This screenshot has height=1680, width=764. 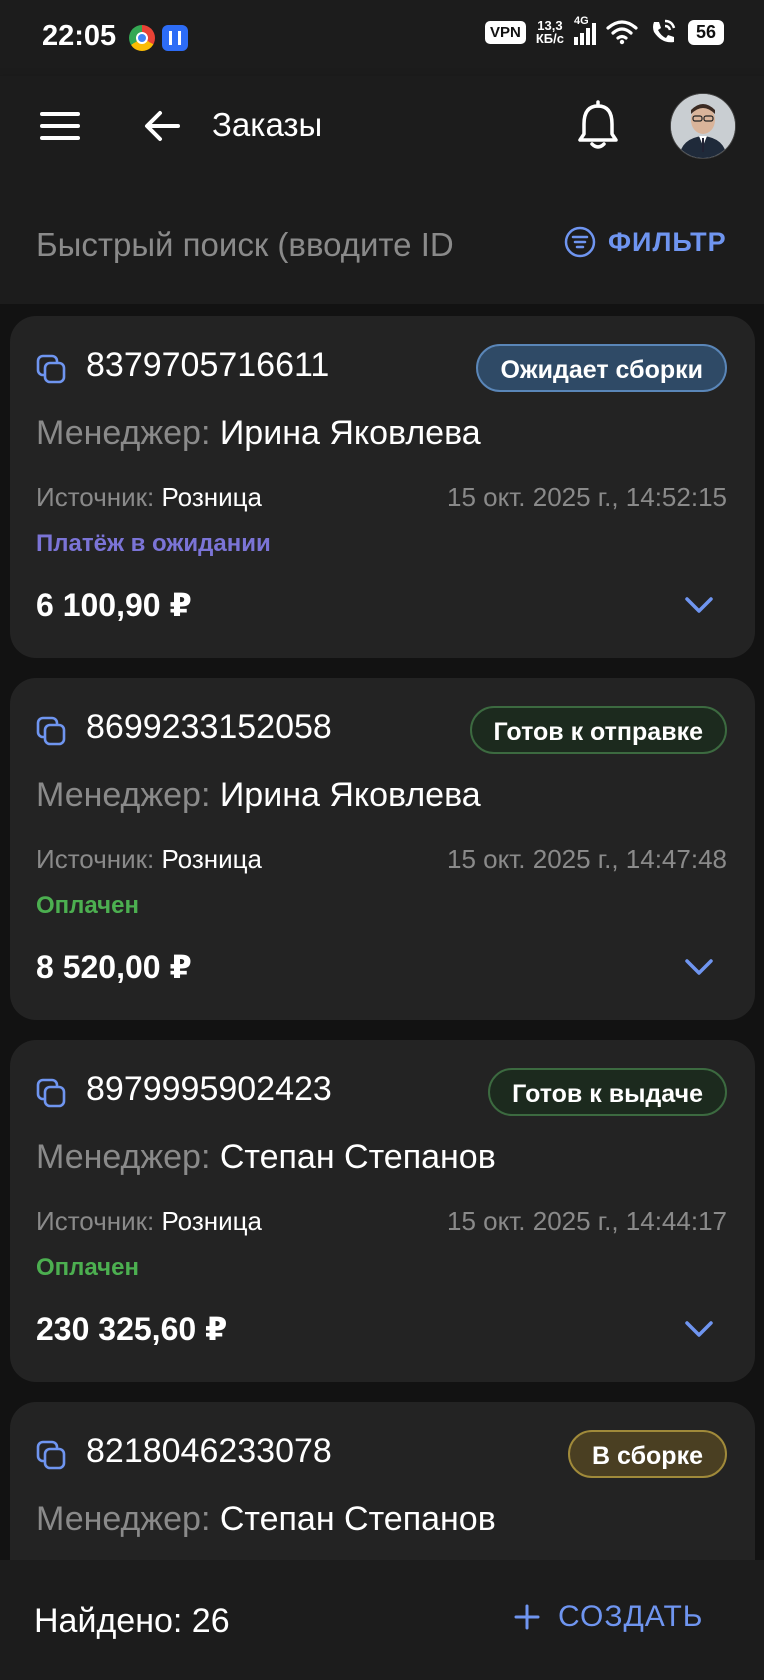 I want to click on order-id: 8979995902423, so click(x=209, y=1089).